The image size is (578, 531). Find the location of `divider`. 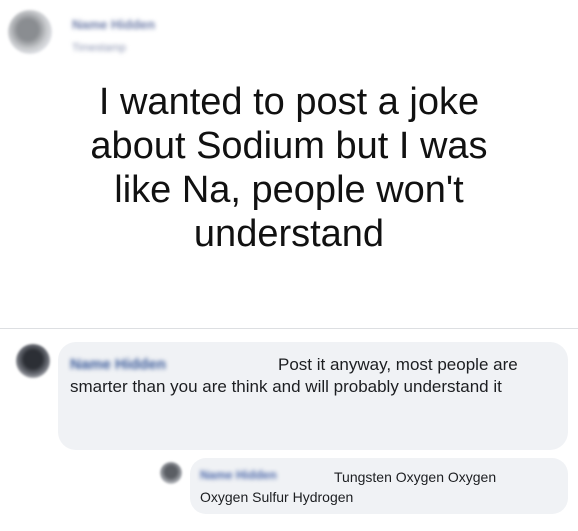

divider is located at coordinates (289, 328).